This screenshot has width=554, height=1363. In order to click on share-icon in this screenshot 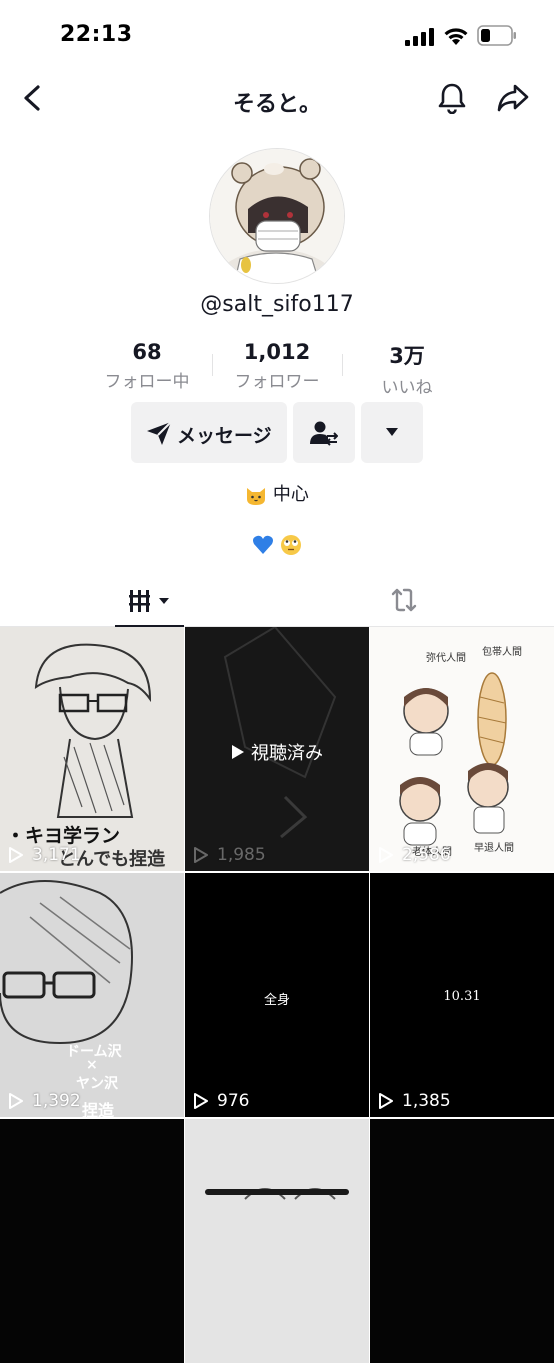, I will do `click(513, 98)`.